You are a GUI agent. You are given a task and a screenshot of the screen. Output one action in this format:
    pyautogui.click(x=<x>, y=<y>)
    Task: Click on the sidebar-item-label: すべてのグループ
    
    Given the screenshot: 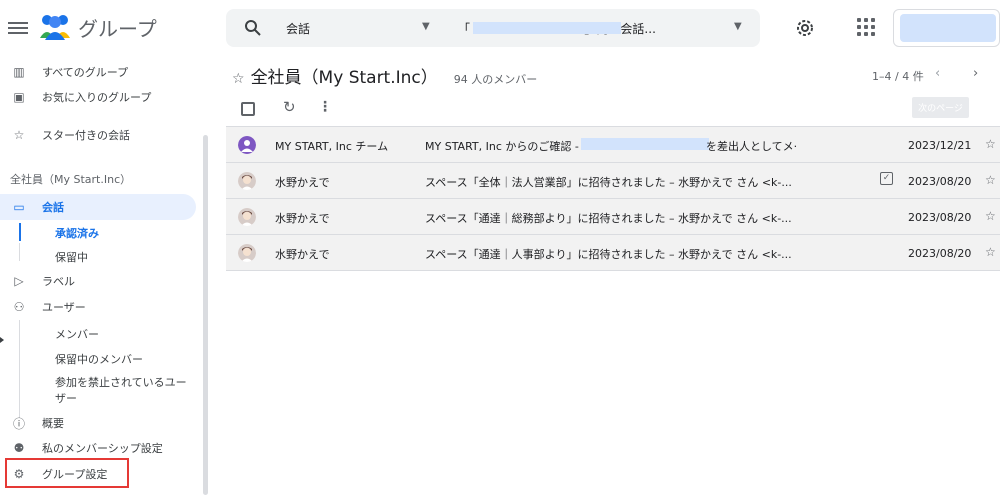 What is the action you would take?
    pyautogui.click(x=85, y=72)
    